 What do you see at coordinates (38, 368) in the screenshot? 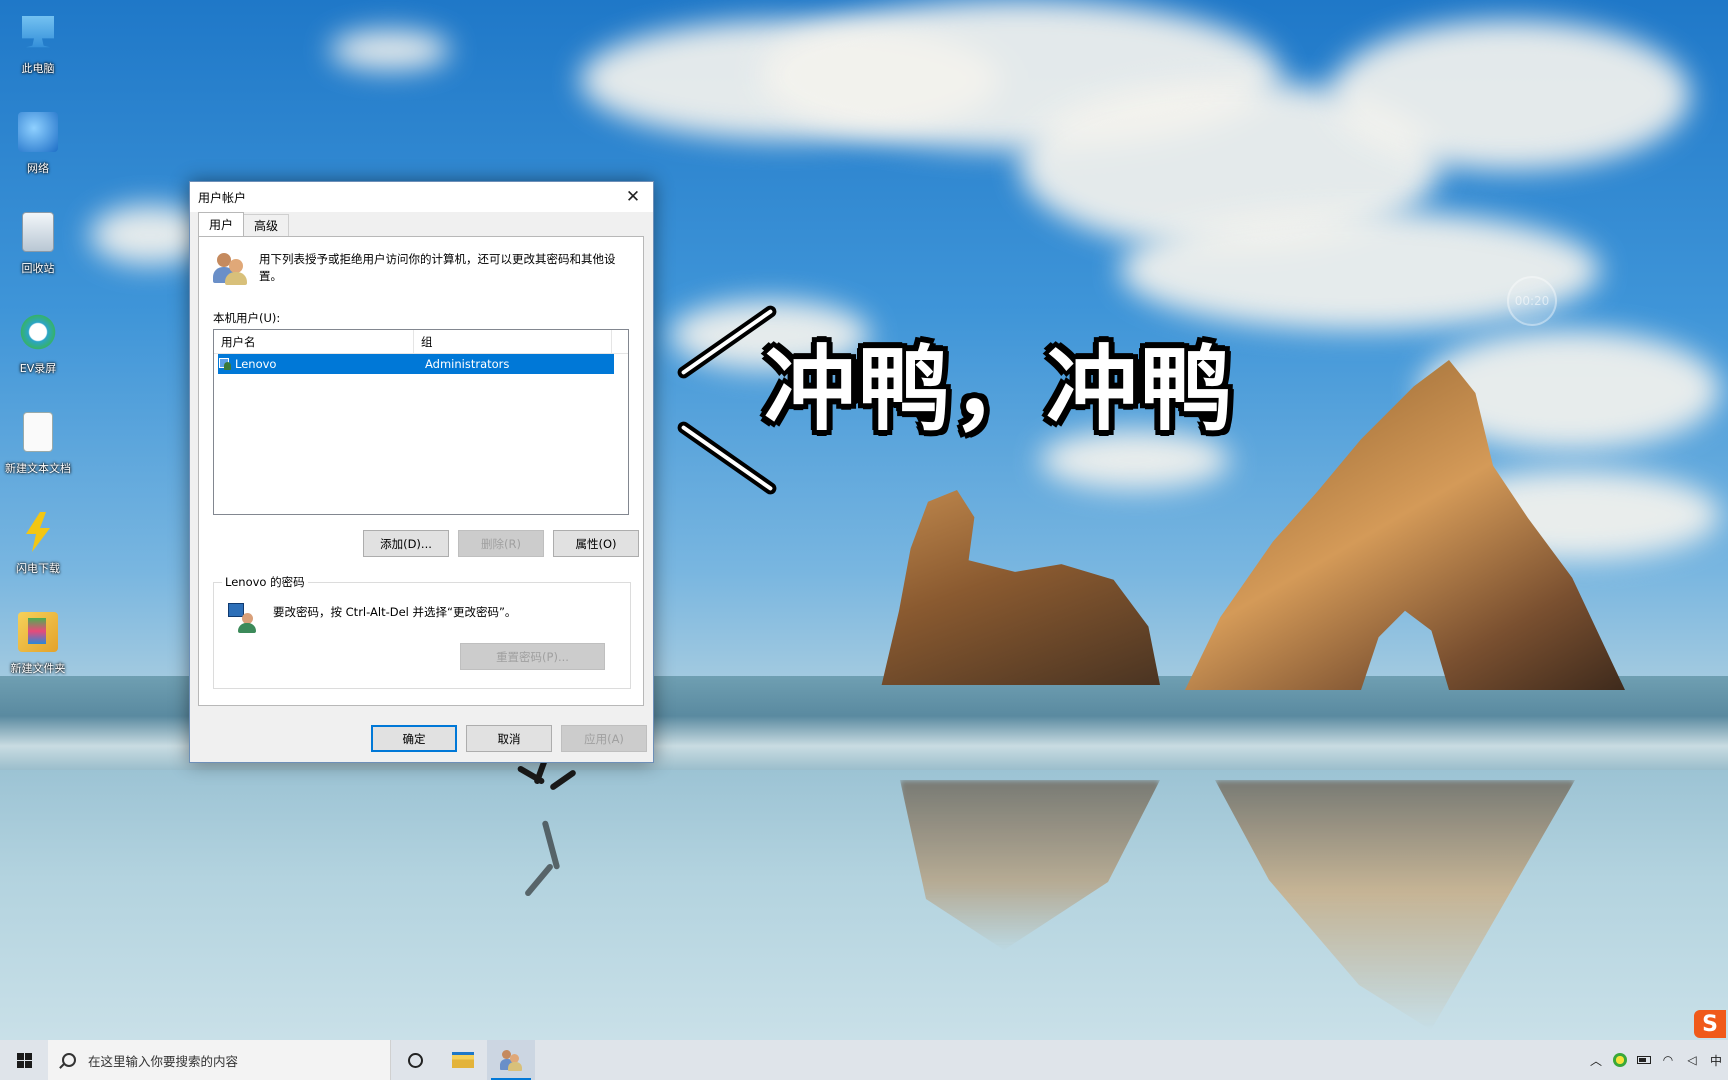
I see `desktop-icon-label: EV录屏` at bounding box center [38, 368].